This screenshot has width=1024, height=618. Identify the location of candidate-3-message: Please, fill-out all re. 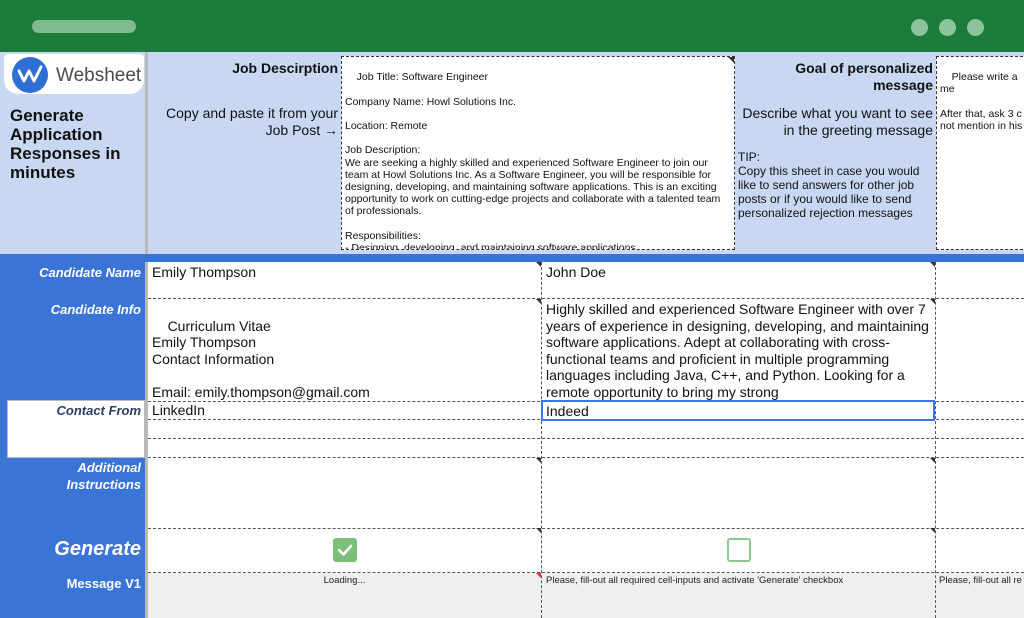
(980, 580).